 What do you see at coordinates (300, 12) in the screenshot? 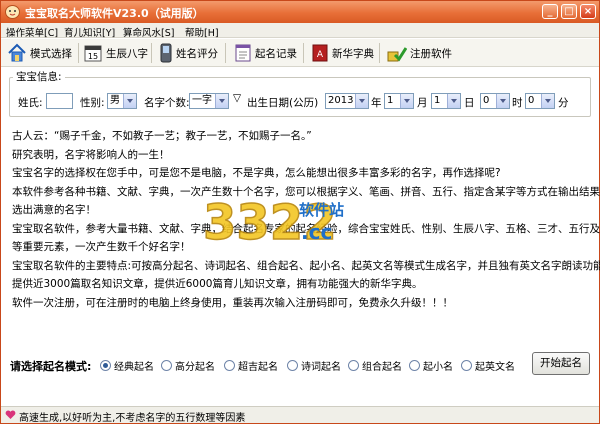
I see `title-bar: 宝宝取名大师软件V23.0（试用版） _ □ ×` at bounding box center [300, 12].